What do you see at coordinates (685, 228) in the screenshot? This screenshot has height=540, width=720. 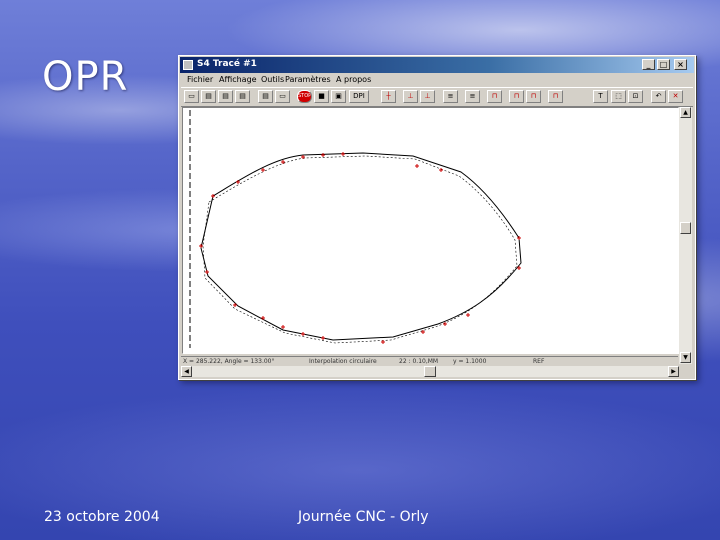 I see `vertical-scroll-thumb` at bounding box center [685, 228].